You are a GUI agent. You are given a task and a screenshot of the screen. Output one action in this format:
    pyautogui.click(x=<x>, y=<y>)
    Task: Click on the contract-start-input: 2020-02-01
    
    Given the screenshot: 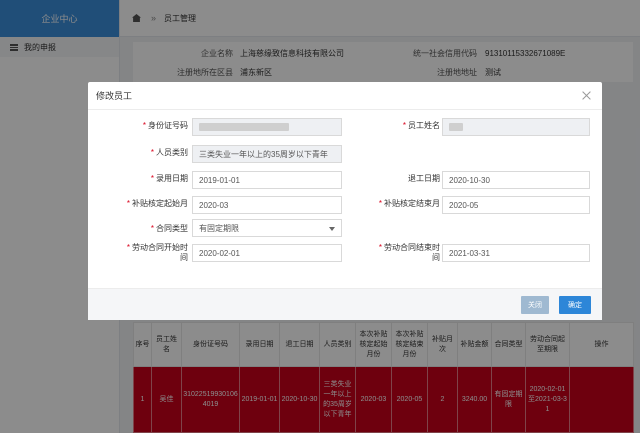 What is the action you would take?
    pyautogui.click(x=267, y=253)
    